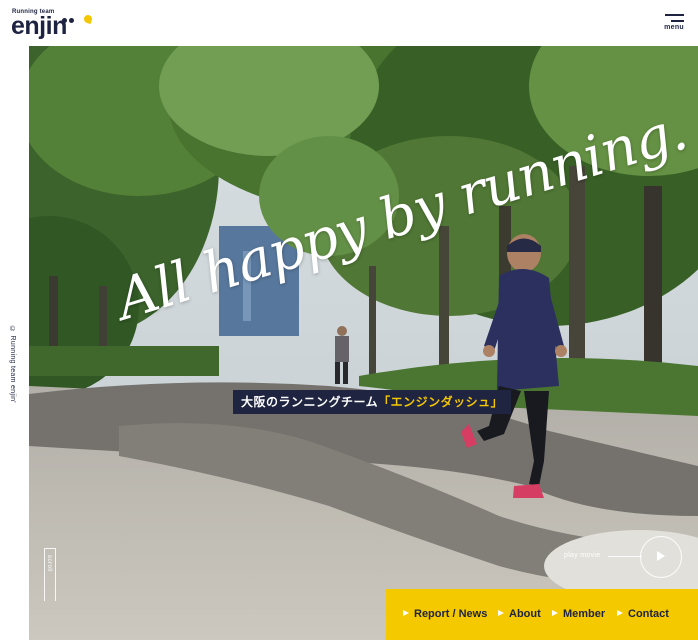 The image size is (698, 640). I want to click on bottom-nav: Report / News About Member Contact, so click(542, 614).